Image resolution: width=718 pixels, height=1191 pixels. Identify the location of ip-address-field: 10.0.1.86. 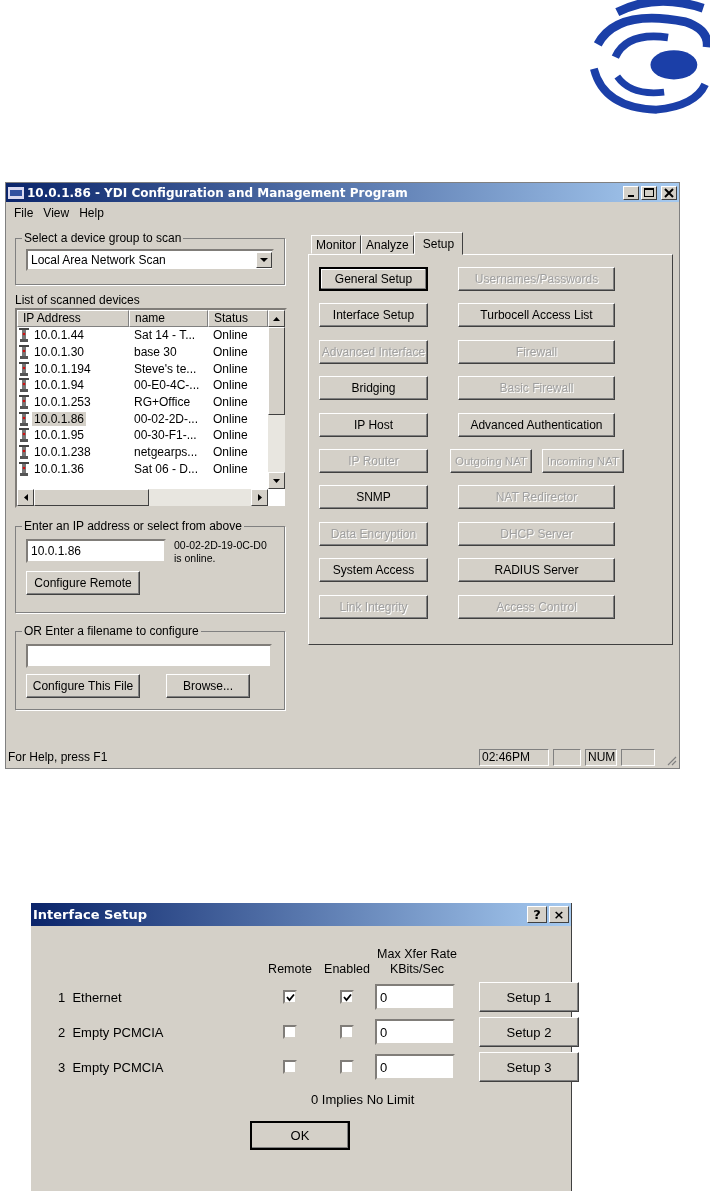
(96, 551).